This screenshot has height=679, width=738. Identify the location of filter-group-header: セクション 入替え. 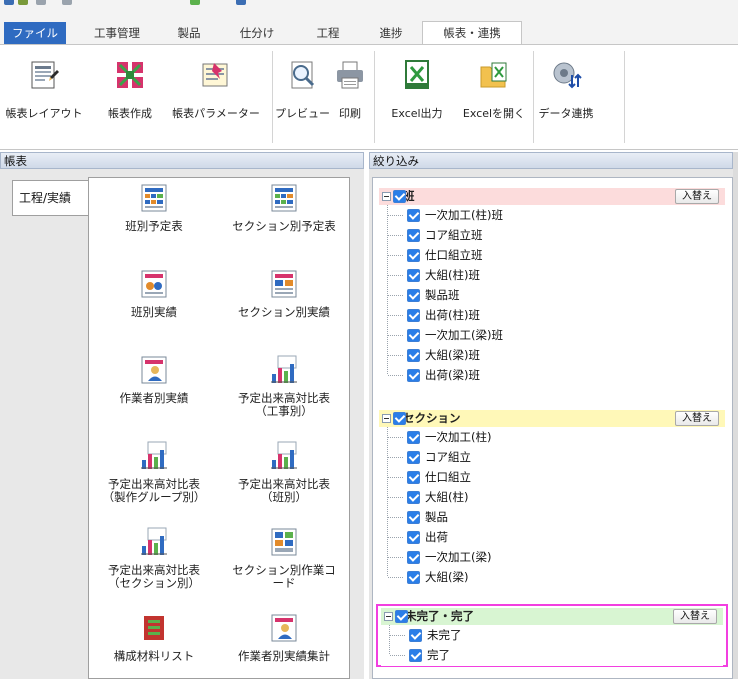
(552, 418).